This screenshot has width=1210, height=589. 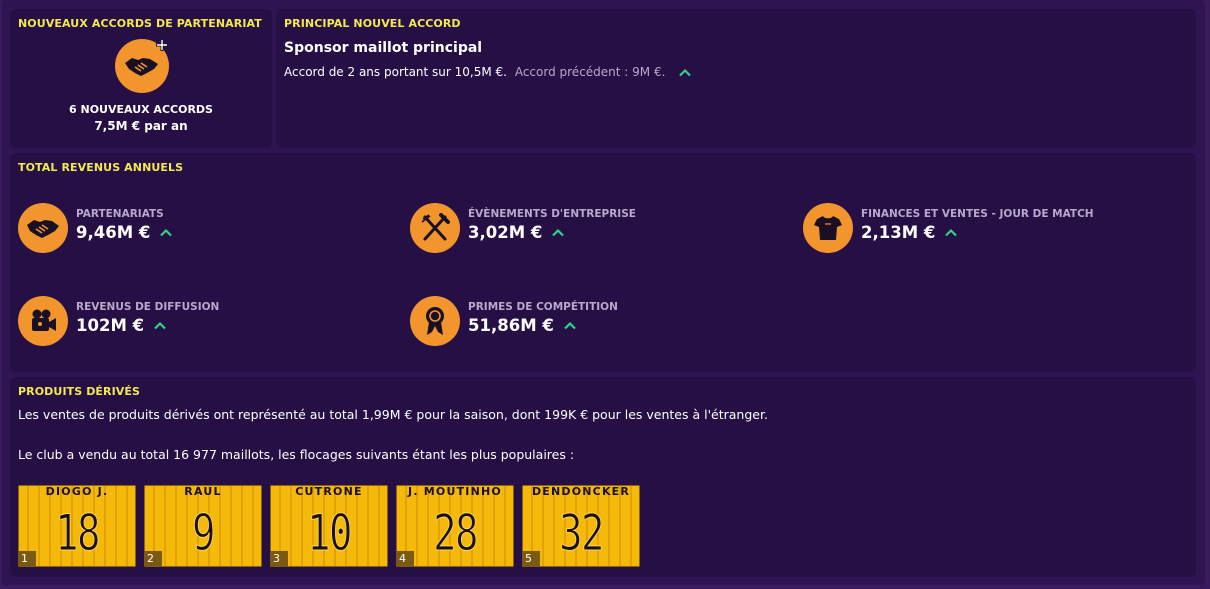 I want to click on revenue-item-corporate-events: ÉVÈNEMENTS D'ENTREPRISE 3,02M €, so click(x=600, y=228).